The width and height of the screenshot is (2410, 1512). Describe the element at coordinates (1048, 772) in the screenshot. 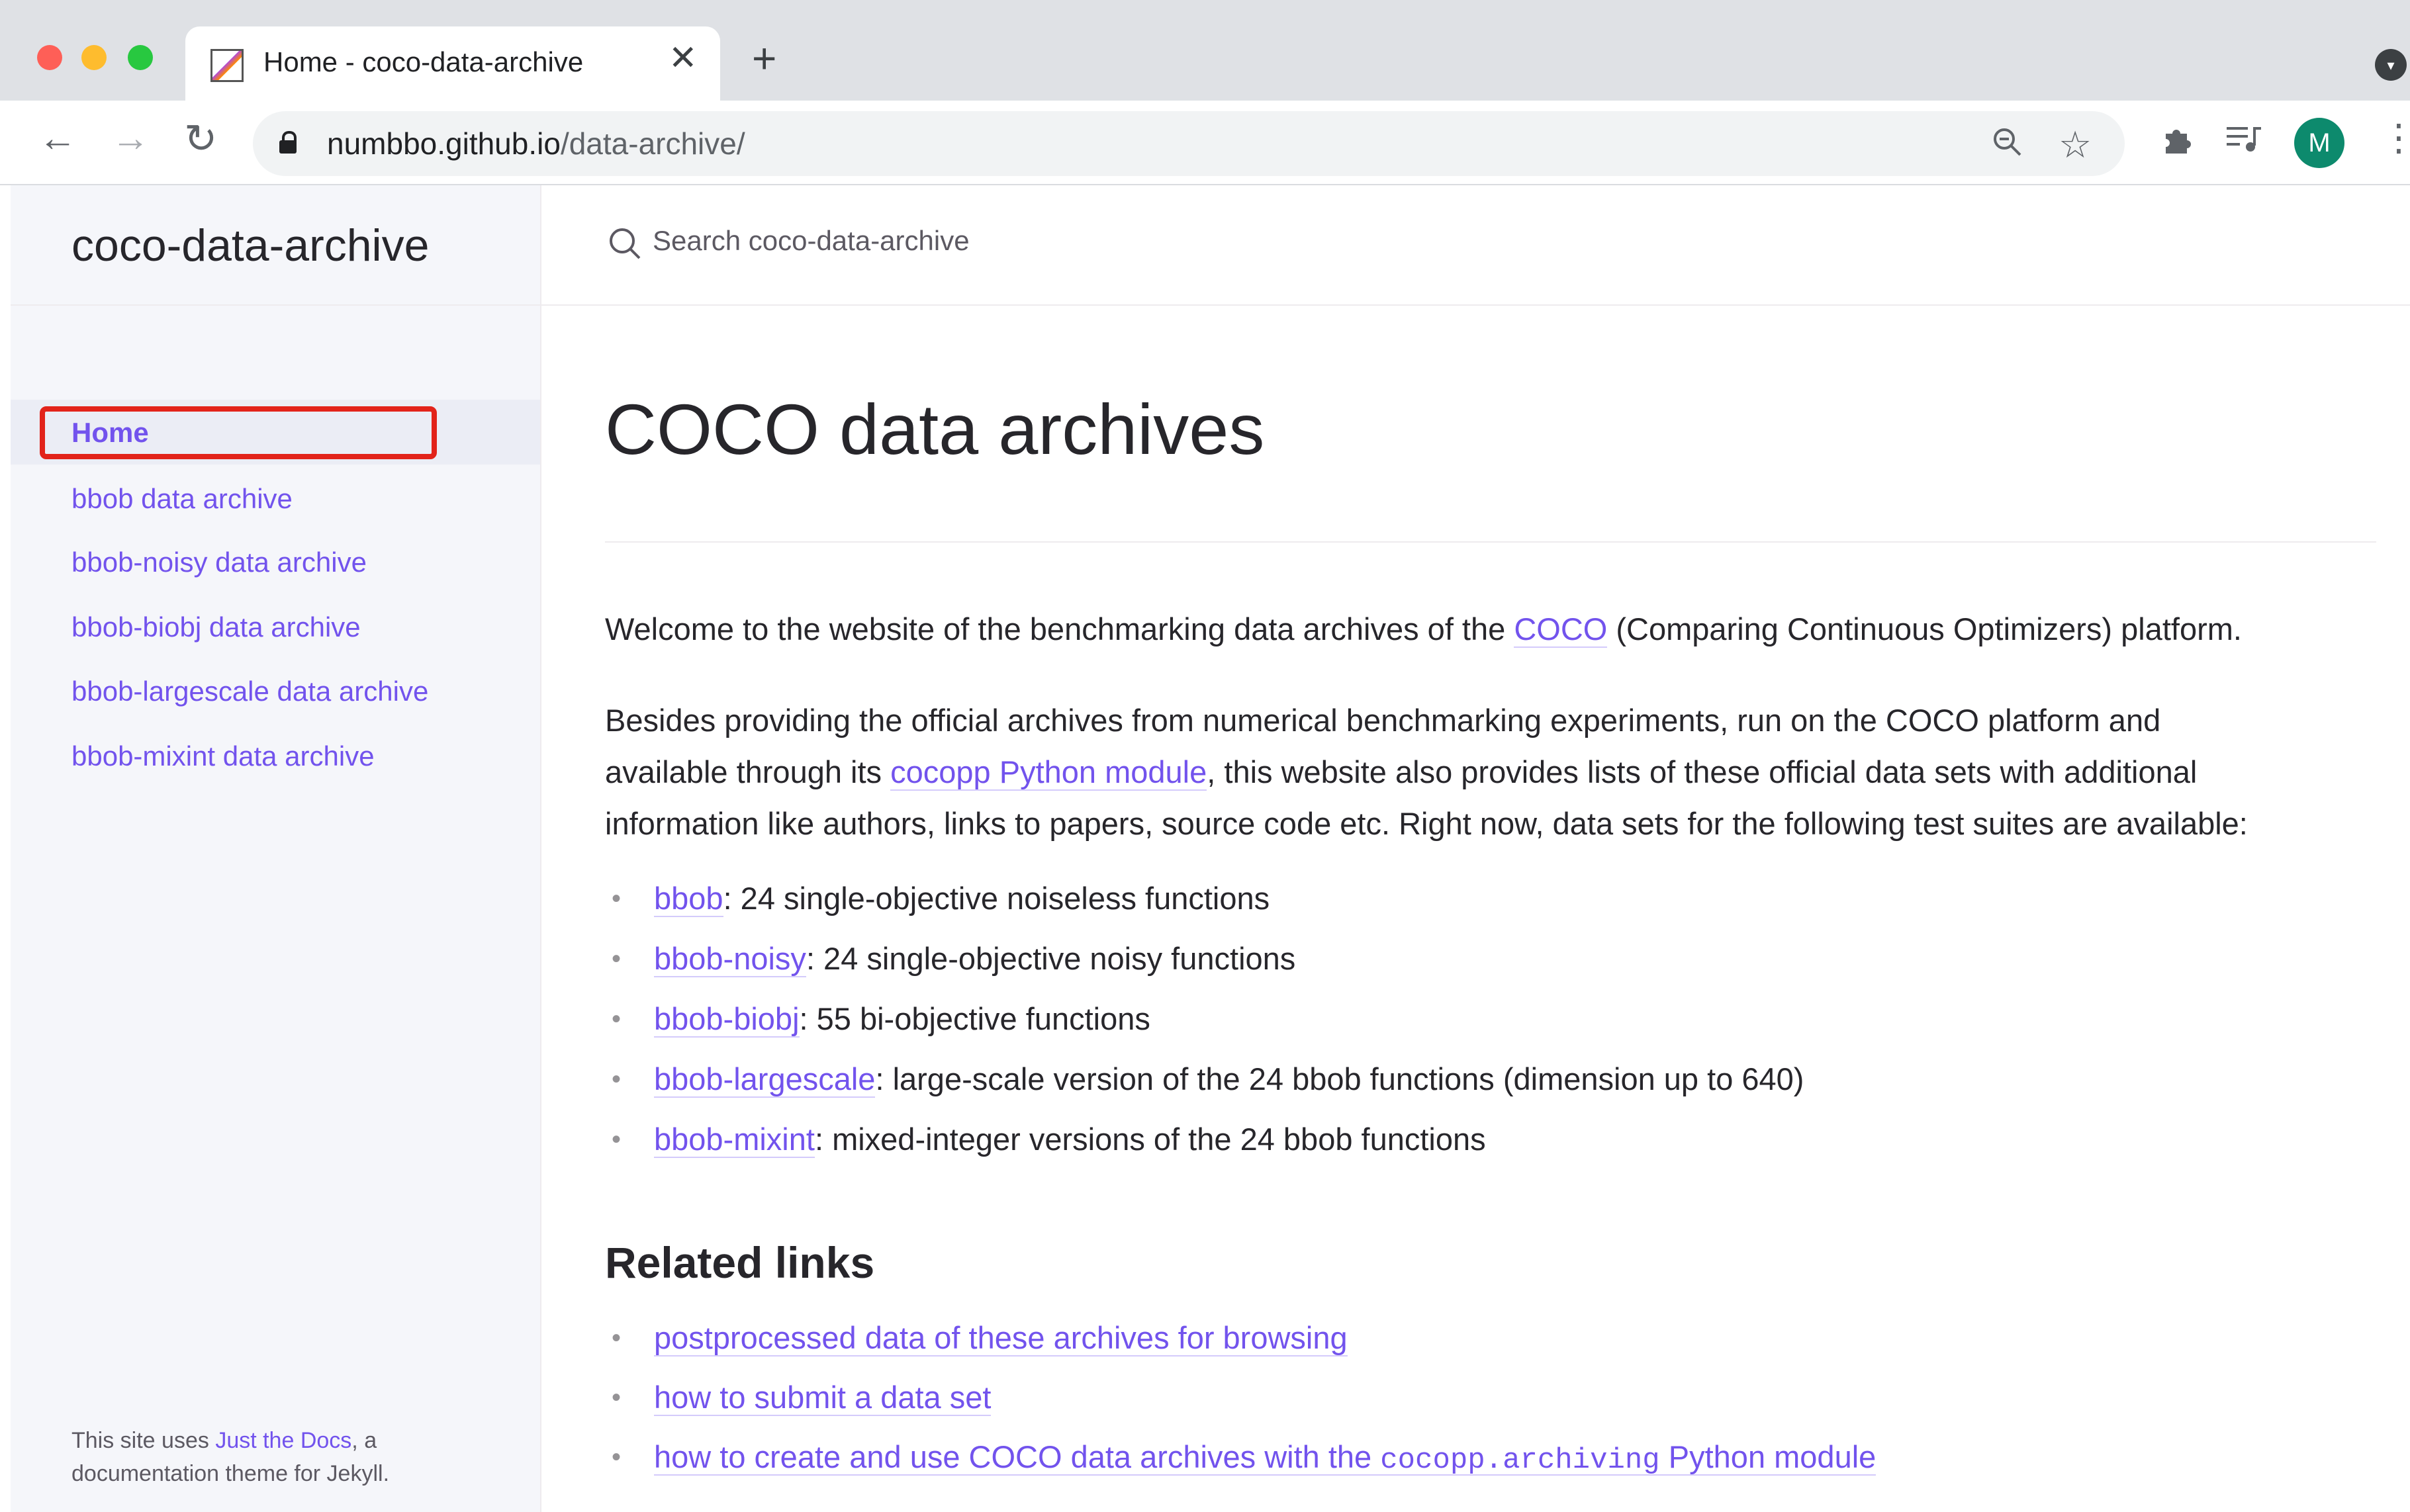

I see `cocopp-module-link: cocopp Python module` at that location.